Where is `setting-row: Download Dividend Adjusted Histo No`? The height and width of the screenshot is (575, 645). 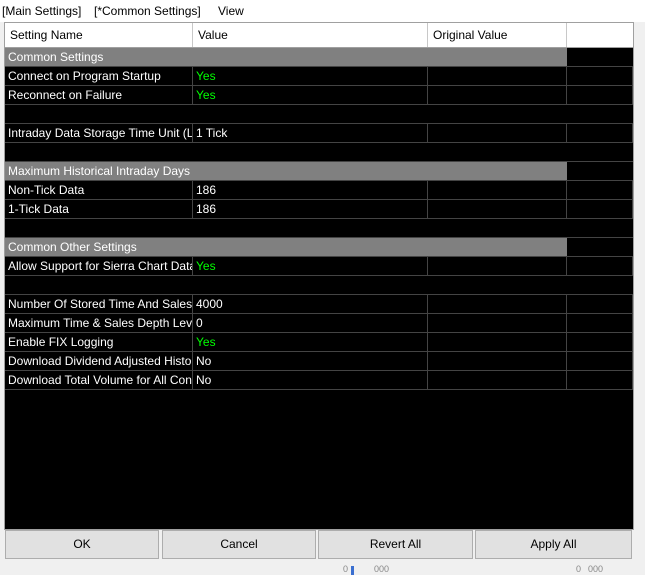
setting-row: Download Dividend Adjusted Histo No is located at coordinates (319, 361).